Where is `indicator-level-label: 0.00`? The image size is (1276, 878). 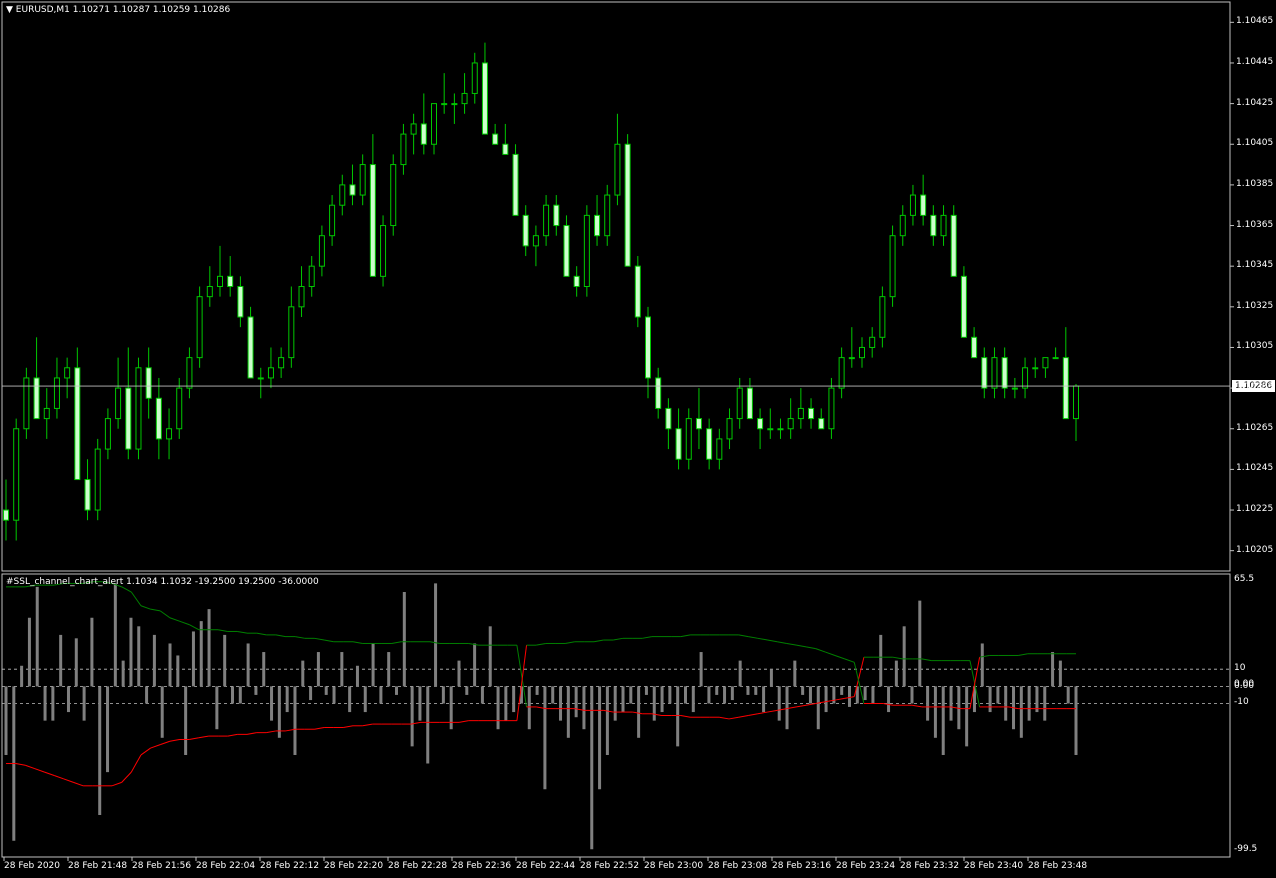
indicator-level-label: 0.00 is located at coordinates (1244, 686).